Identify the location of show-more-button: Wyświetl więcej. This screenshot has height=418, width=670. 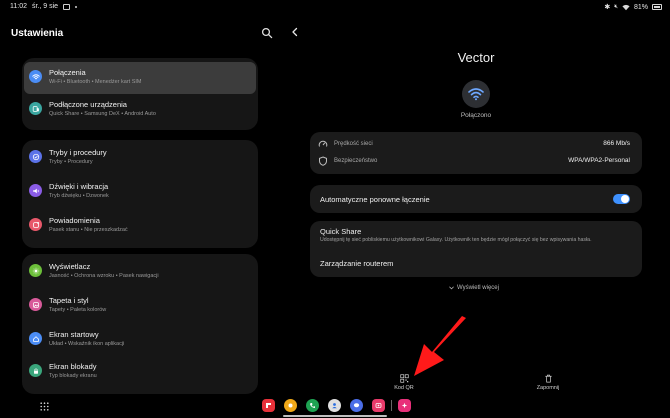
(474, 288).